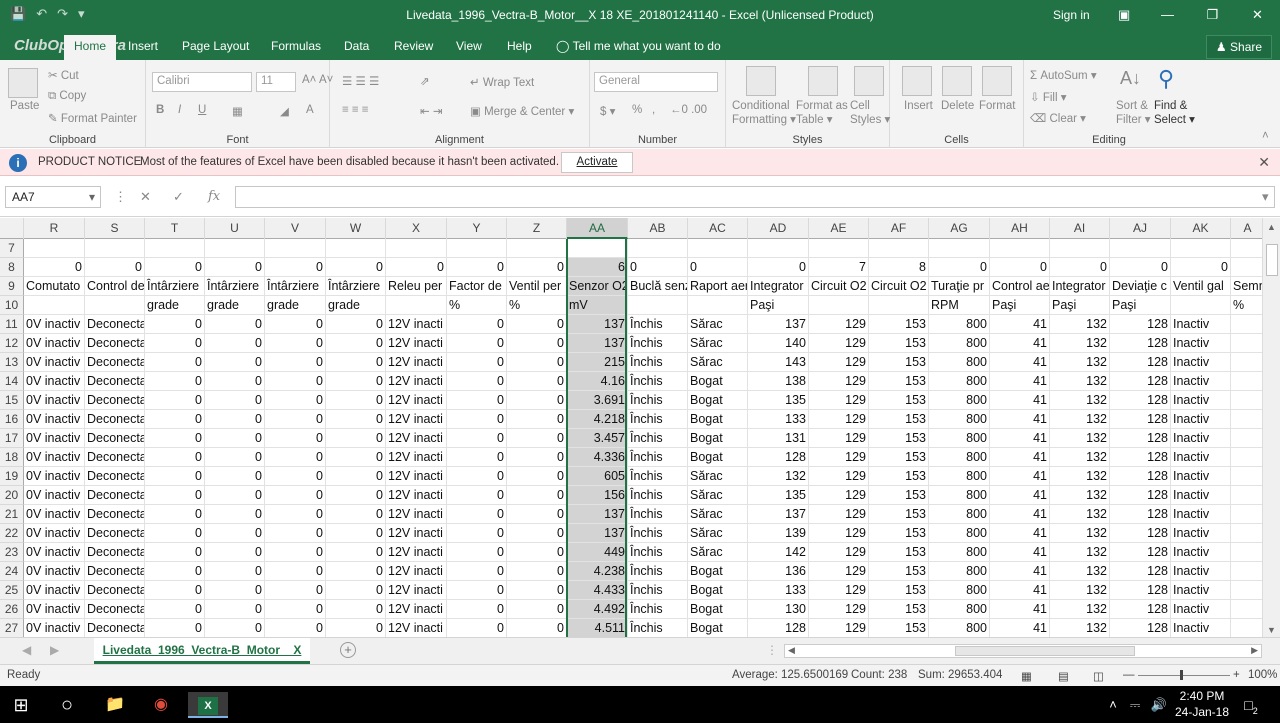  What do you see at coordinates (638, 46) in the screenshot?
I see `tell-me-search: ◯ Tell me what you want to do` at bounding box center [638, 46].